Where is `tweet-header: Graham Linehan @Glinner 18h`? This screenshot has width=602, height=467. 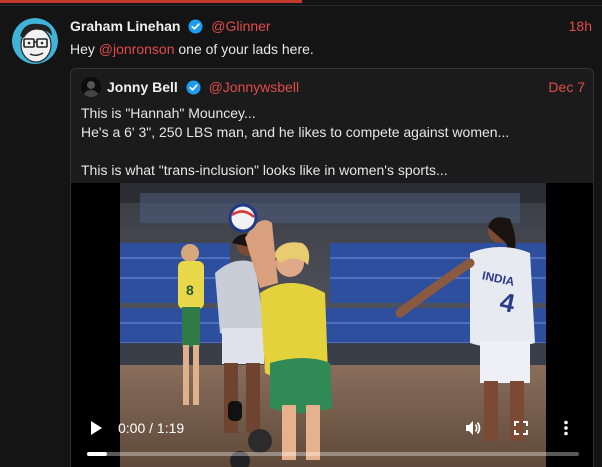 tweet-header: Graham Linehan @Glinner 18h is located at coordinates (331, 27).